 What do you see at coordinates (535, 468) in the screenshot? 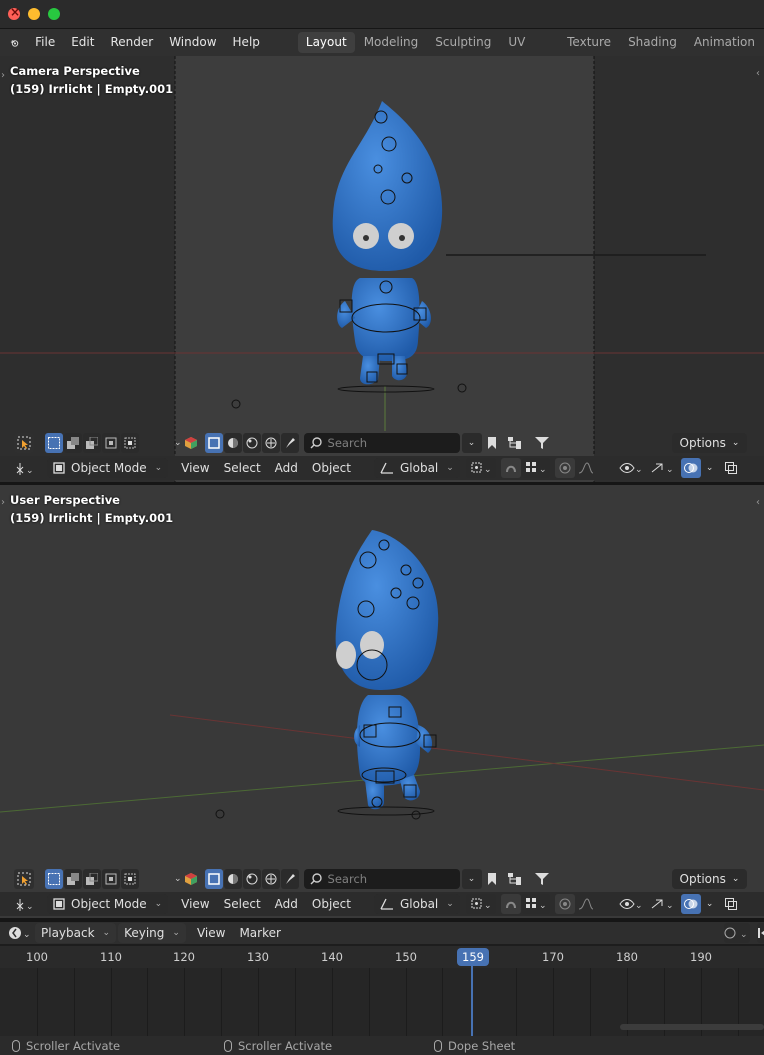
I see `snap-target-icon: ⌄` at bounding box center [535, 468].